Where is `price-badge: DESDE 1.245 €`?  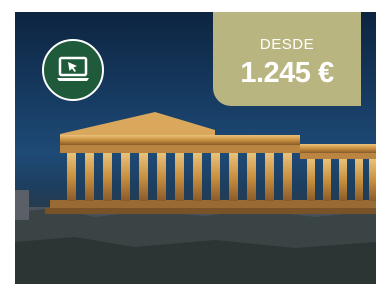 price-badge: DESDE 1.245 € is located at coordinates (287, 59).